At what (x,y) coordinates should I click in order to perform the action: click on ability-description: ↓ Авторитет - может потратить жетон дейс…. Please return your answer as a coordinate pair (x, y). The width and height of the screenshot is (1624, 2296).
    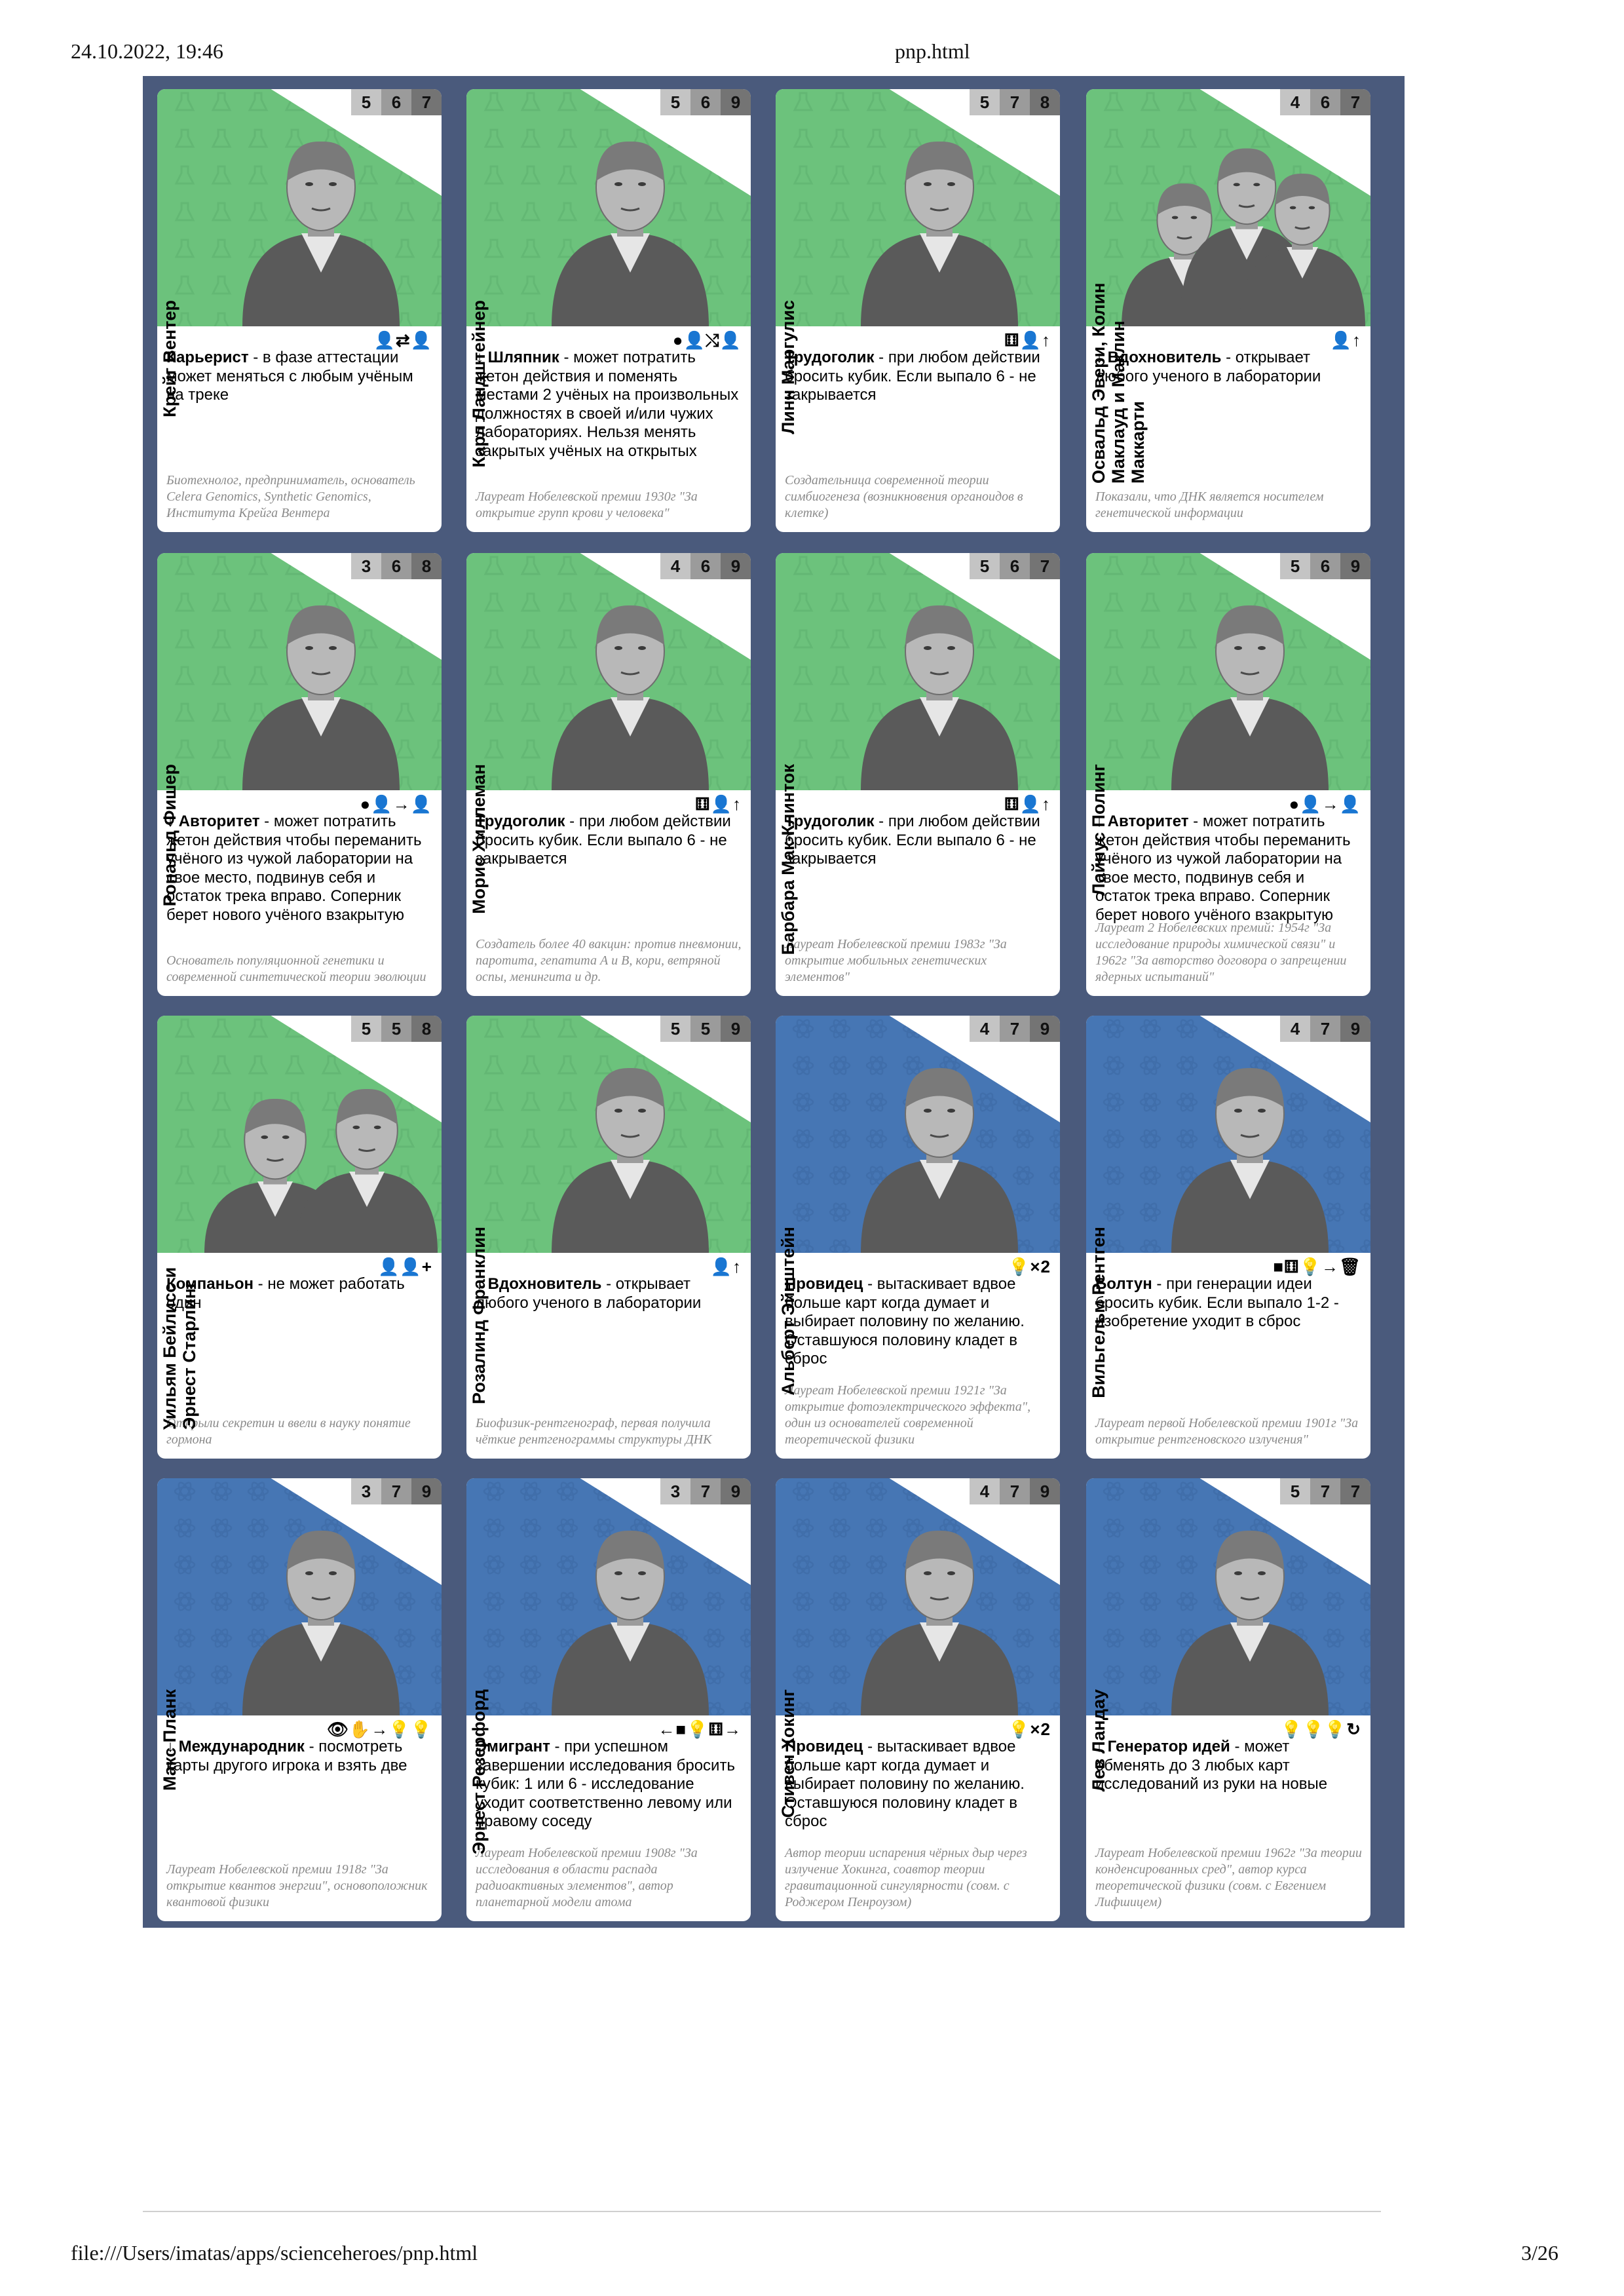
    Looking at the image, I should click on (299, 869).